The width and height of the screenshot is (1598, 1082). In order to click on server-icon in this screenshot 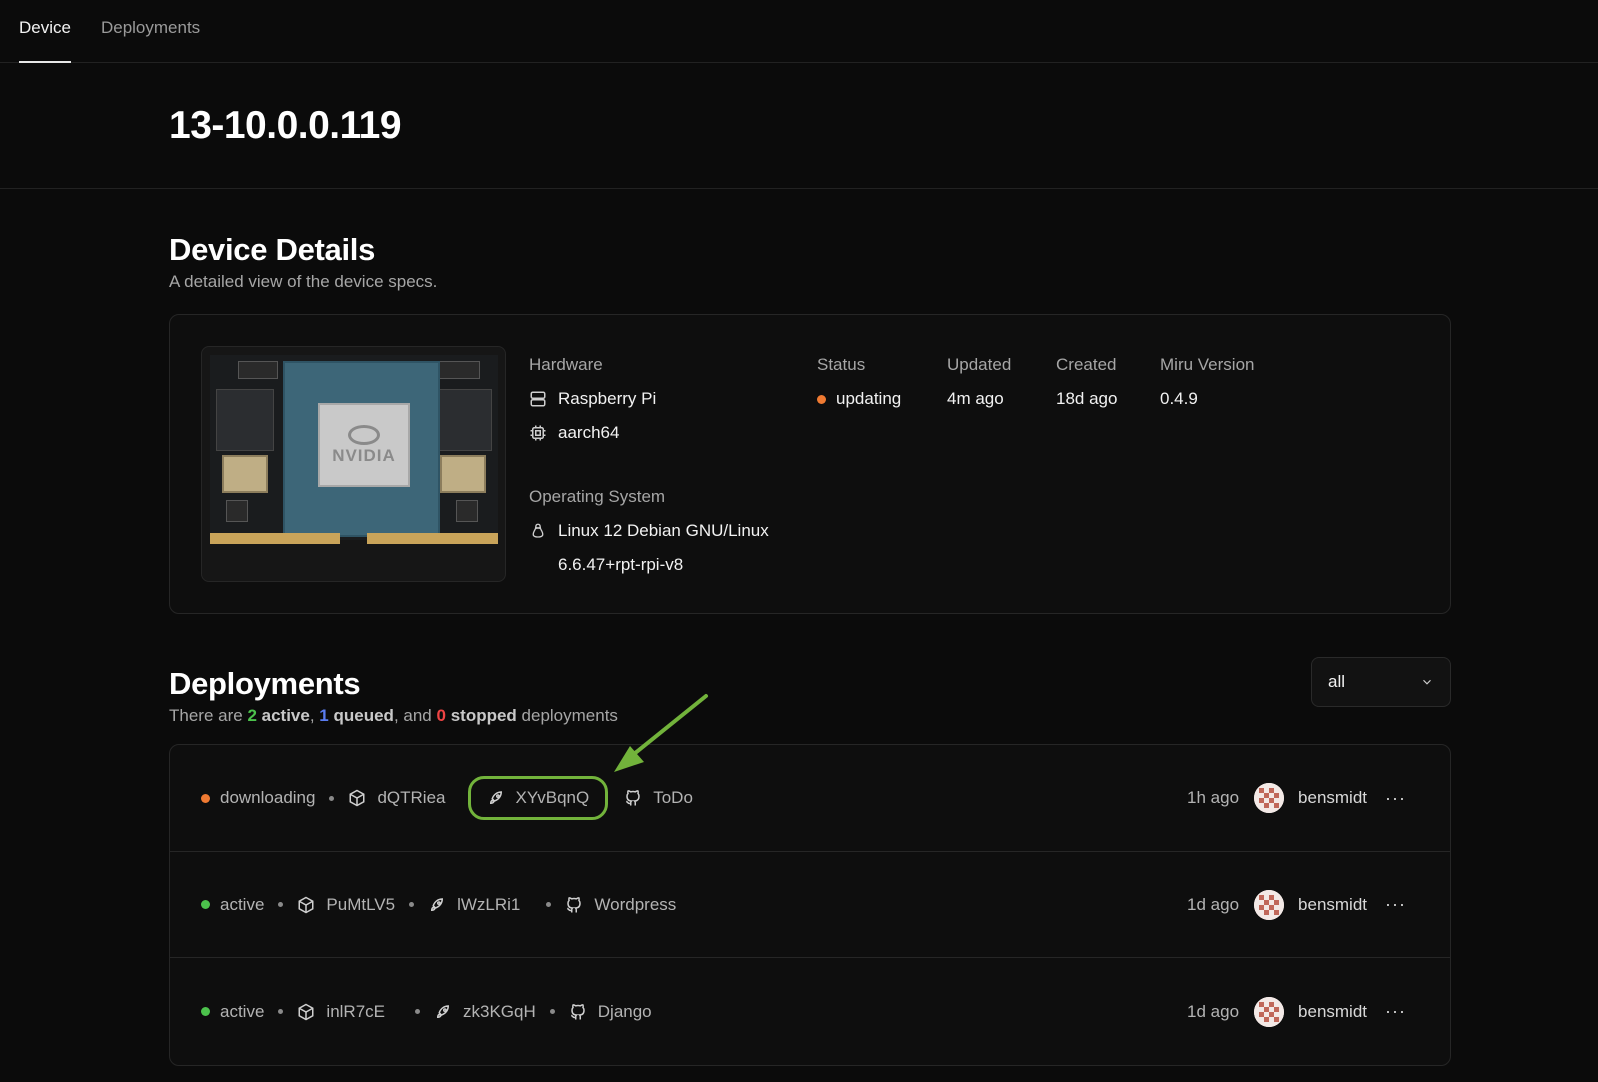, I will do `click(538, 399)`.